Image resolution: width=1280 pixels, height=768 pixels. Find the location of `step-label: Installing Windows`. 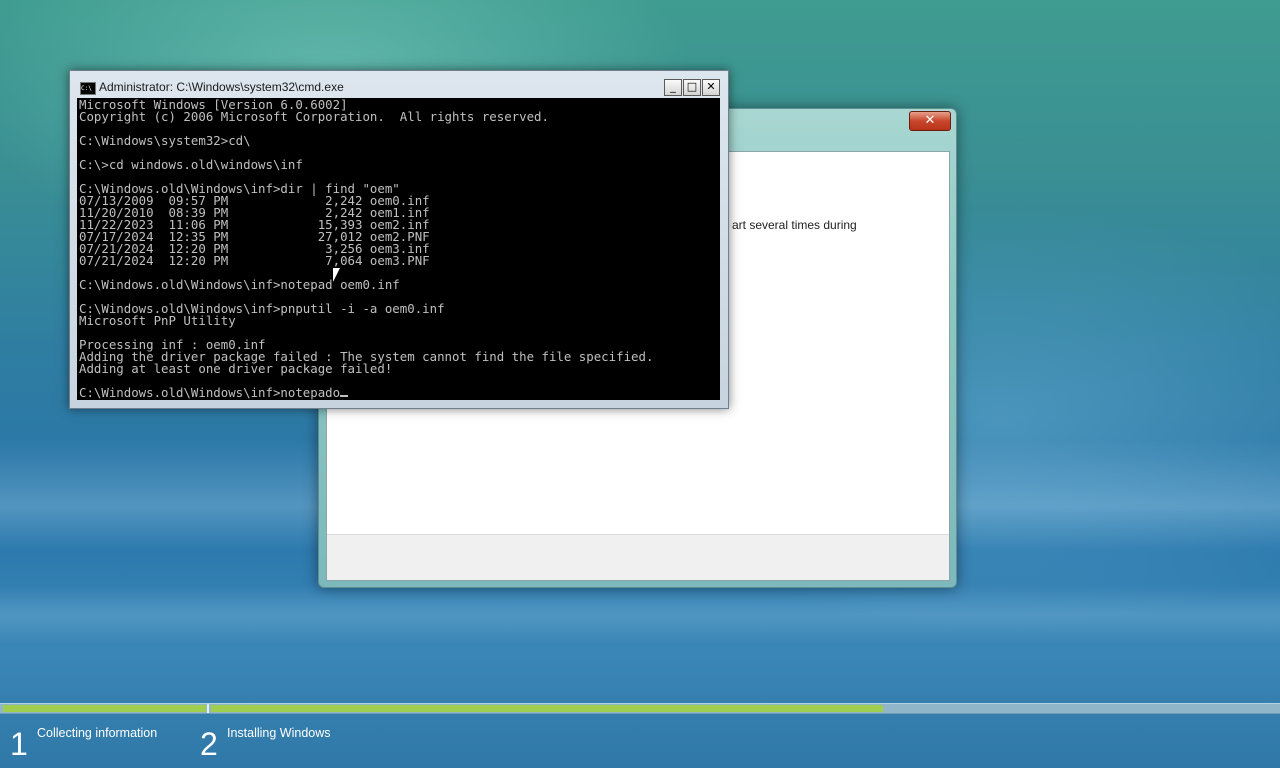

step-label: Installing Windows is located at coordinates (279, 733).